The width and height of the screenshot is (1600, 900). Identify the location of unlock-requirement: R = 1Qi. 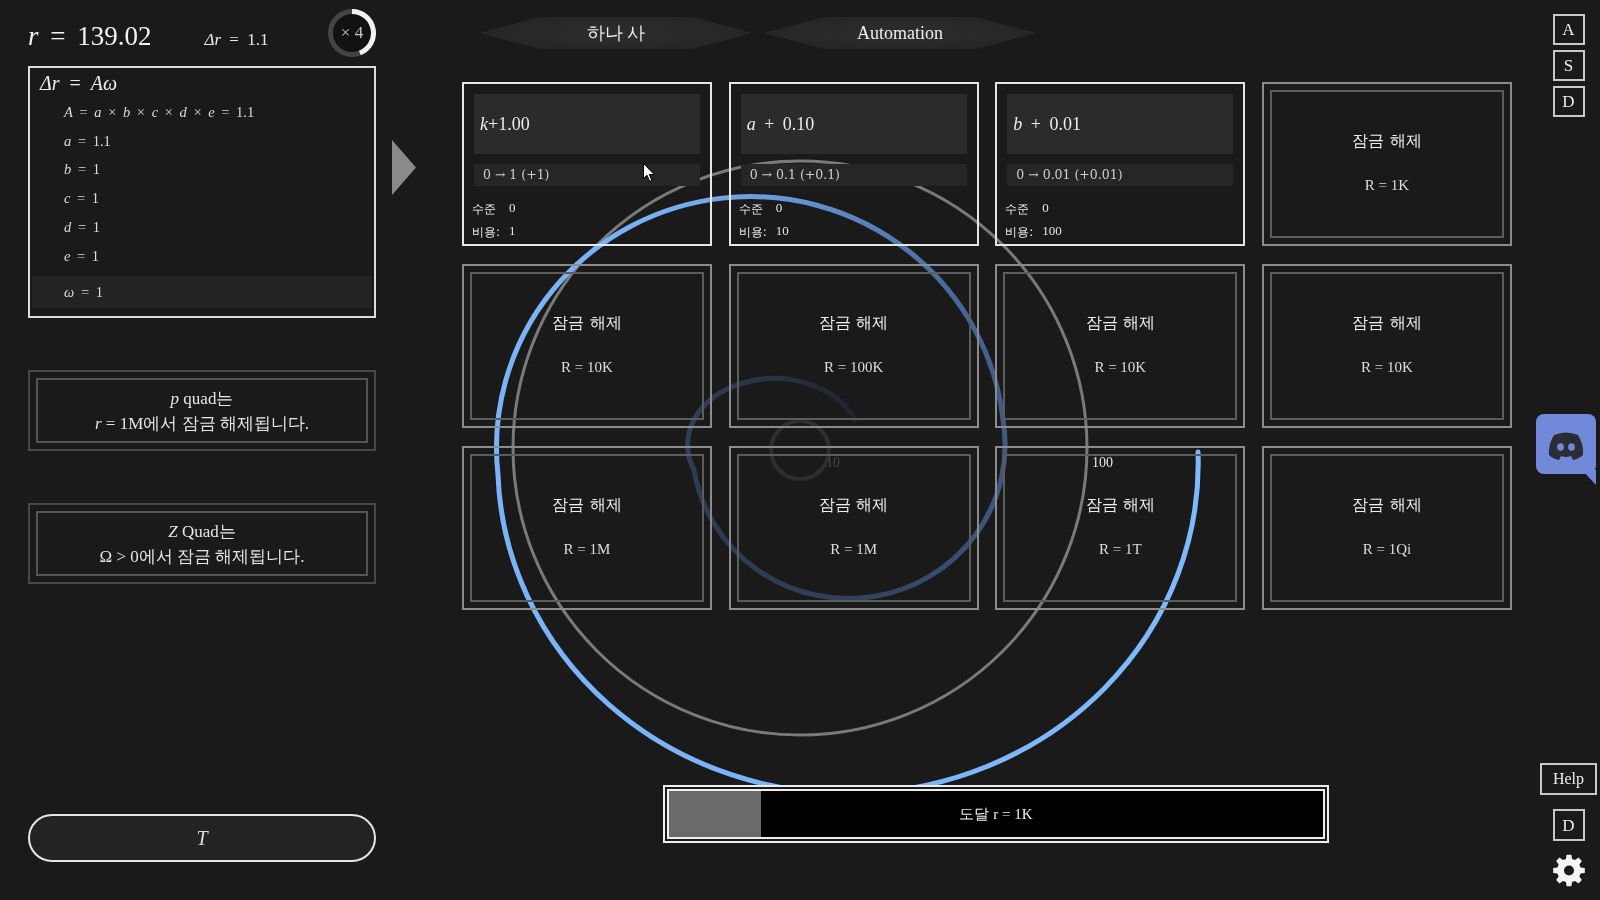
(1387, 549).